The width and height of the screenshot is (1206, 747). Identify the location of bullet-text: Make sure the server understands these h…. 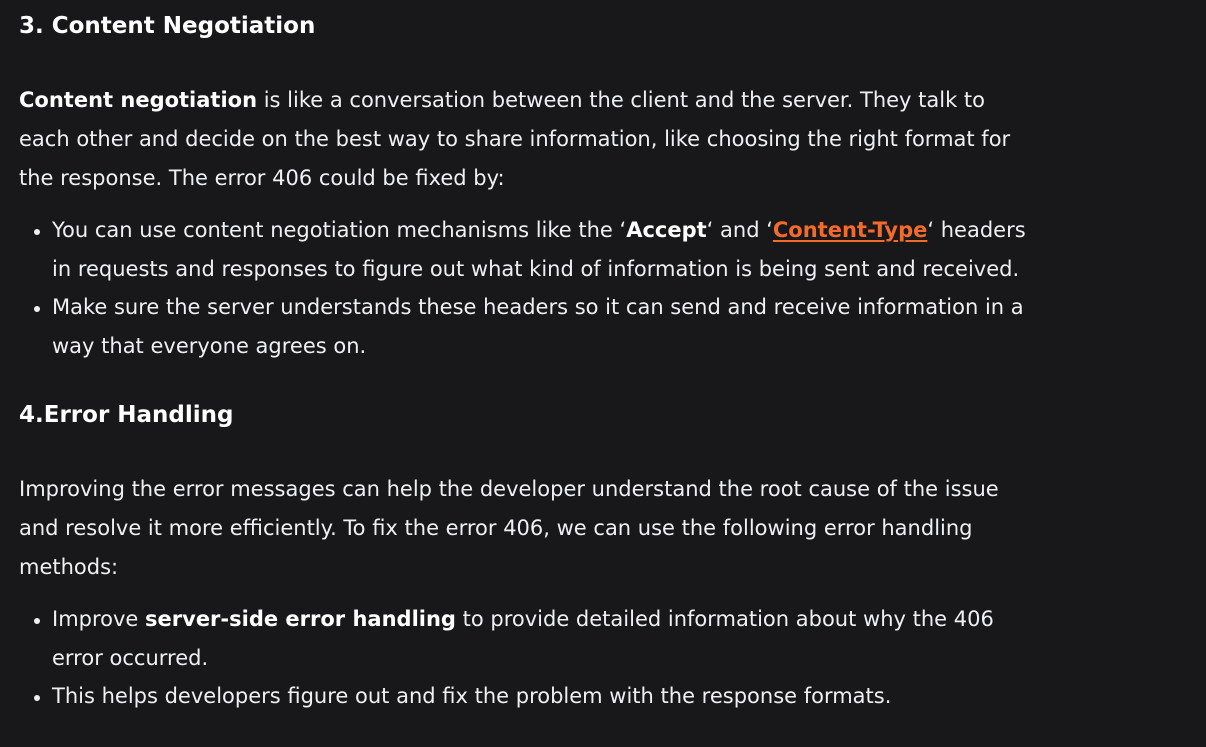
(538, 307).